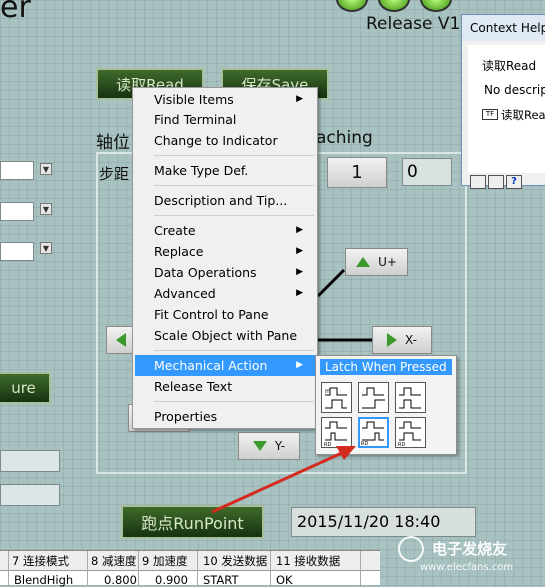  What do you see at coordinates (470, 549) in the screenshot?
I see `watermark-text: 电子发烧友` at bounding box center [470, 549].